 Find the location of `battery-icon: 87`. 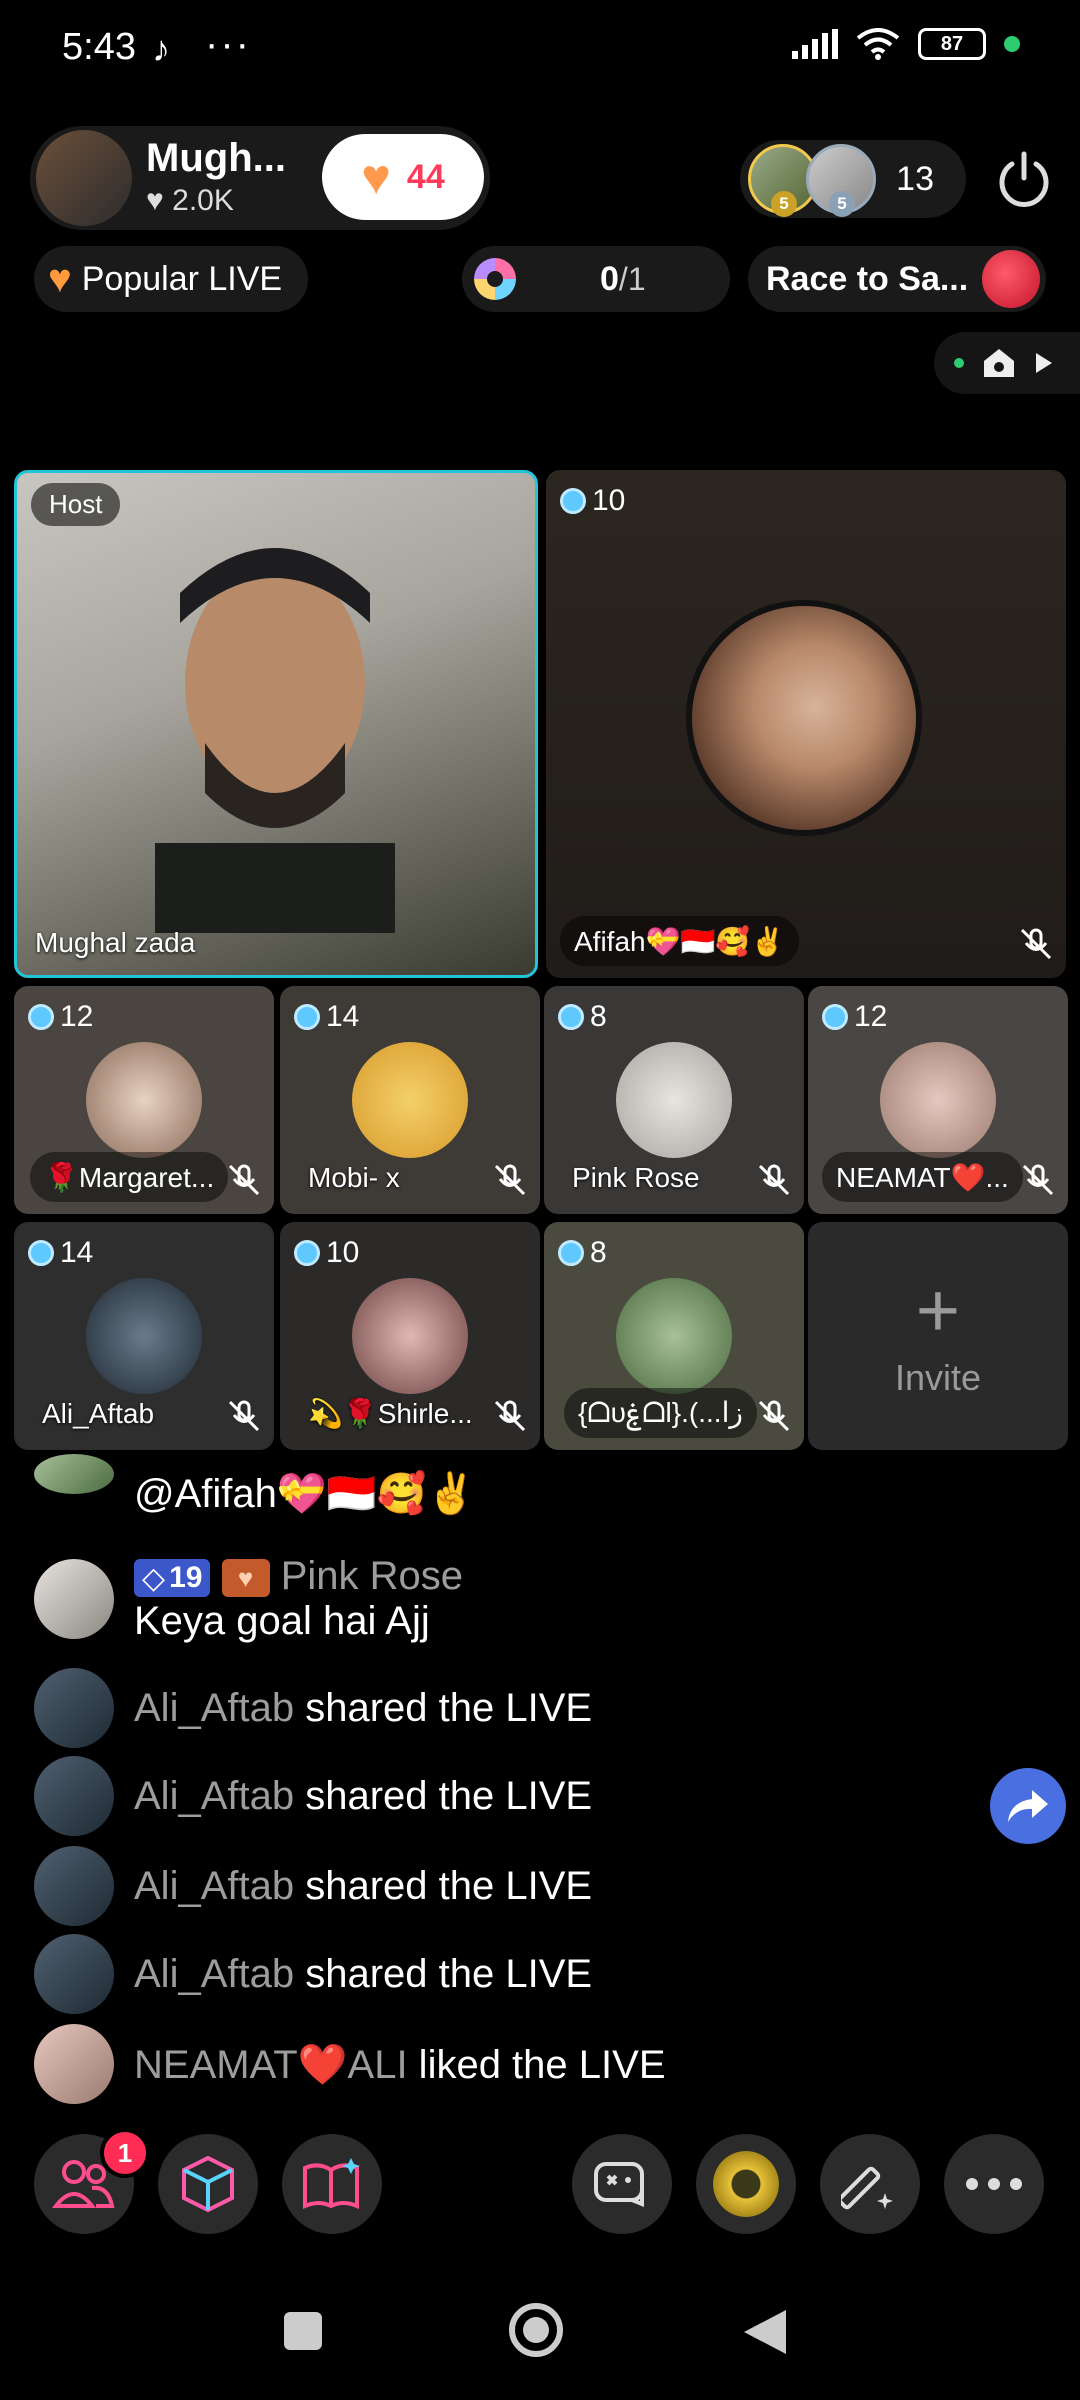

battery-icon: 87 is located at coordinates (952, 44).